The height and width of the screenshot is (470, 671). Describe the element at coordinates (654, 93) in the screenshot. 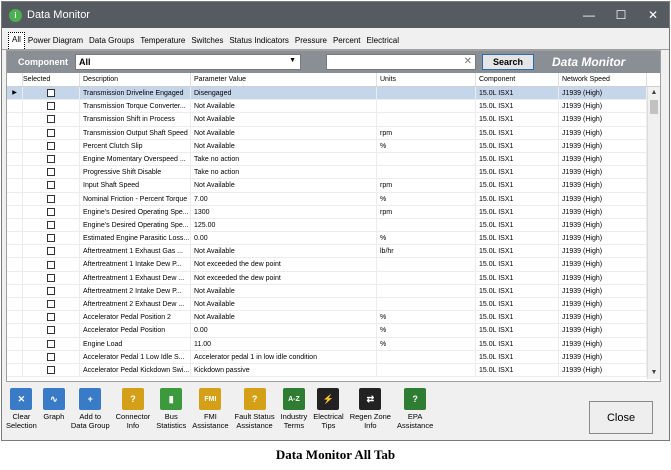

I see `scroll-up-icon: ▲` at that location.